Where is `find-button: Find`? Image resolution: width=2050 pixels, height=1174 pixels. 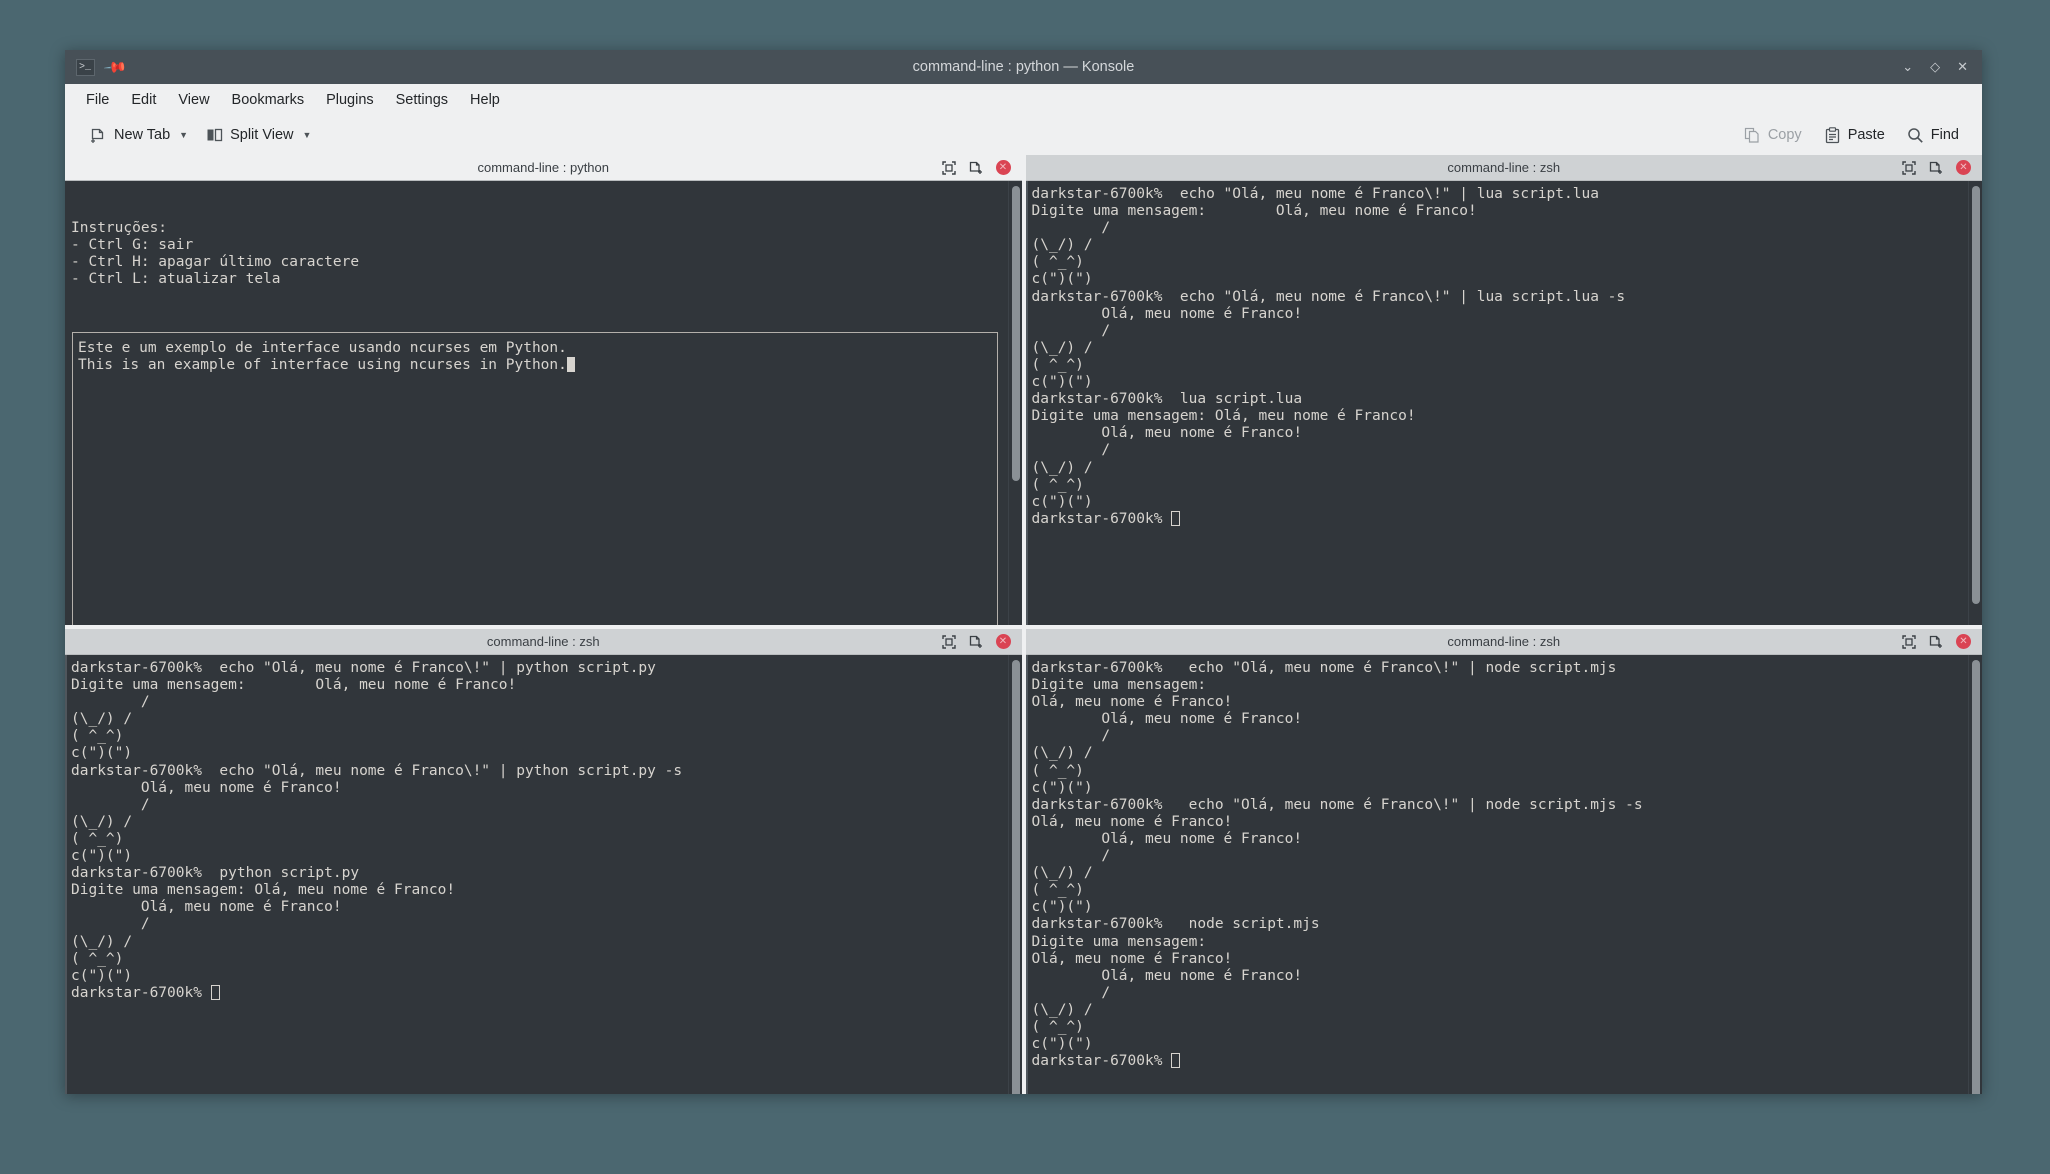
find-button: Find is located at coordinates (1933, 135).